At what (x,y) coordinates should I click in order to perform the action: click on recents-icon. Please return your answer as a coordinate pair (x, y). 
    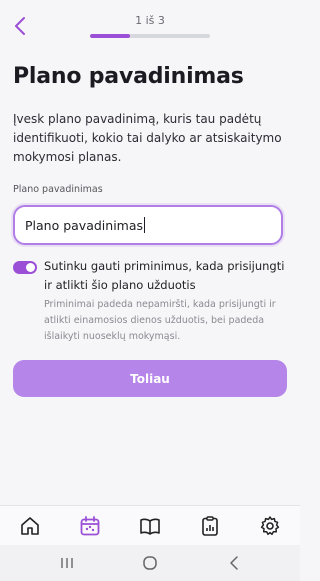
    Looking at the image, I should click on (67, 563).